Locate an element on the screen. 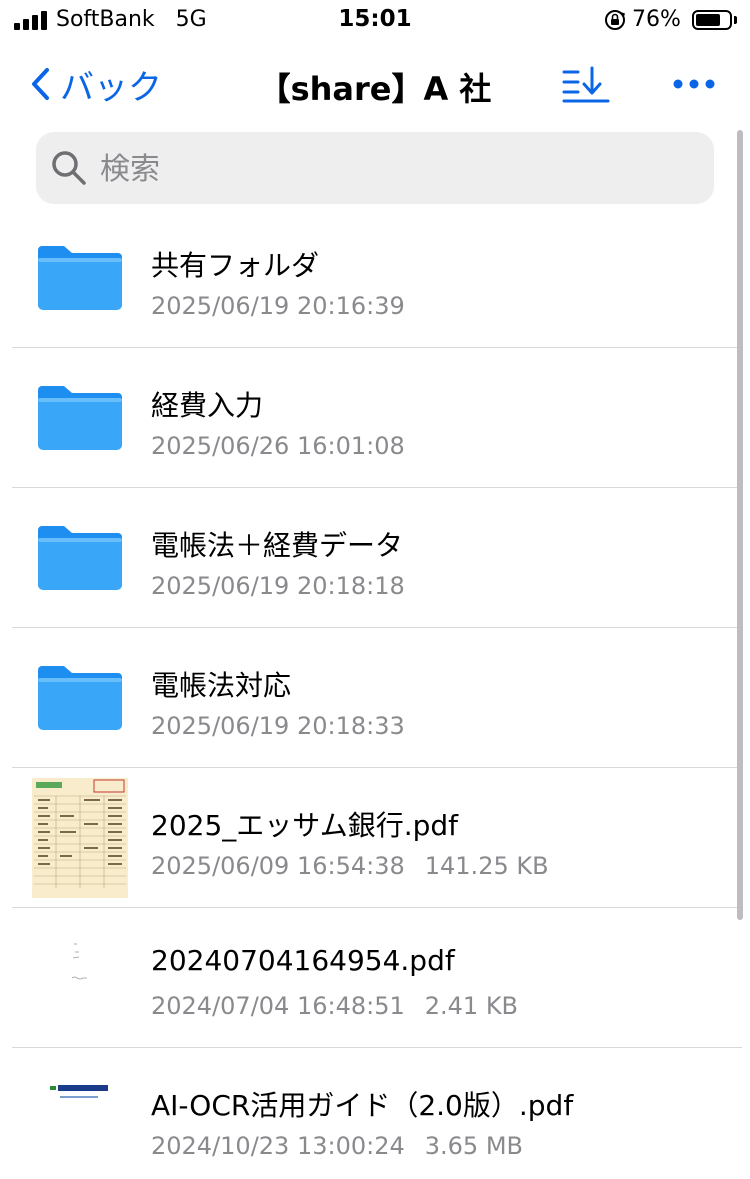 The image size is (750, 1179). more-icon is located at coordinates (694, 84).